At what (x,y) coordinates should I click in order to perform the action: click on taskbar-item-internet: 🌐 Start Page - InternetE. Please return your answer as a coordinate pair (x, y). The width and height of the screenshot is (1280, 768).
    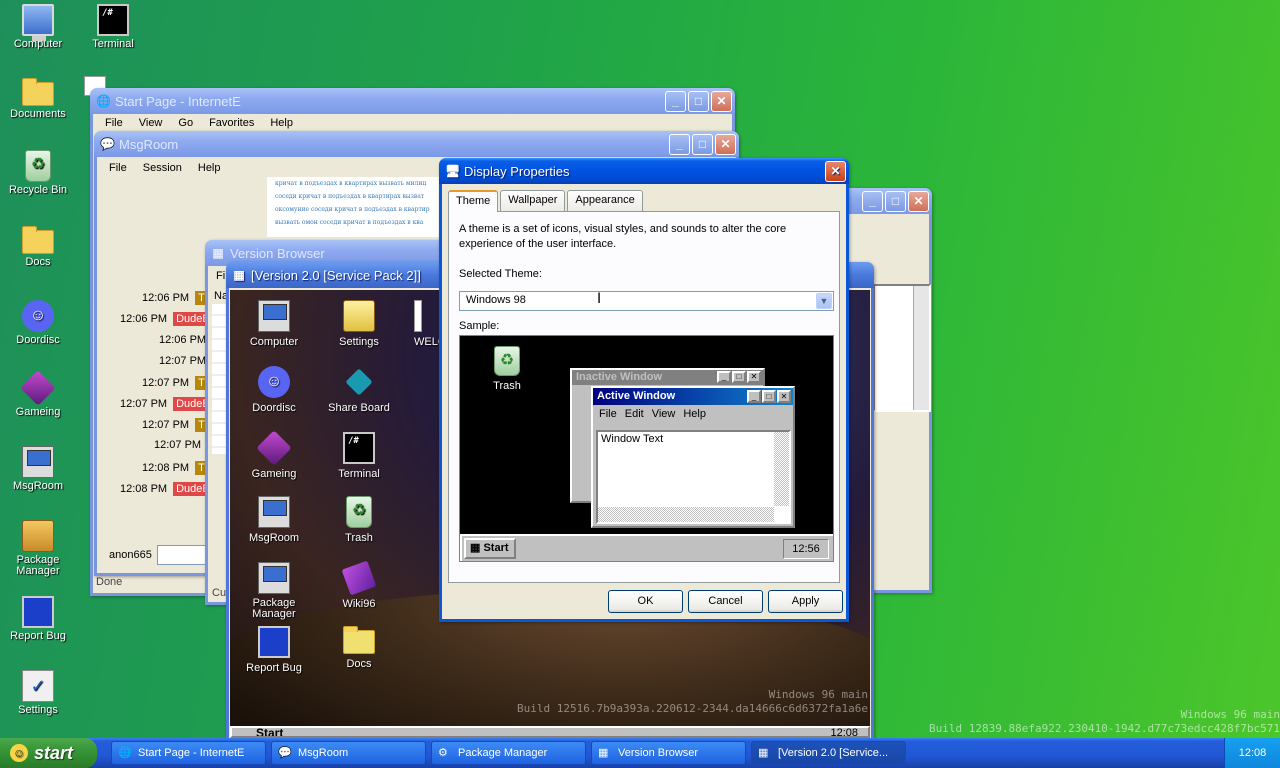
    Looking at the image, I should click on (188, 753).